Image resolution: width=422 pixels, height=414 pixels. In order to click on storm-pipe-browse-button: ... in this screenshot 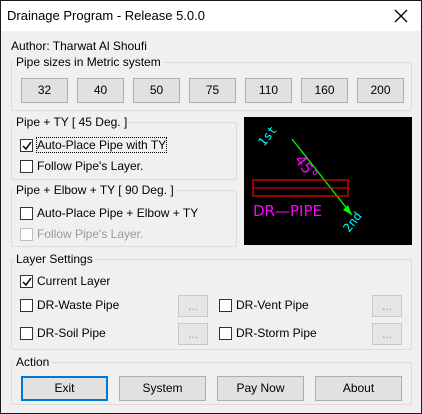, I will do `click(387, 334)`.